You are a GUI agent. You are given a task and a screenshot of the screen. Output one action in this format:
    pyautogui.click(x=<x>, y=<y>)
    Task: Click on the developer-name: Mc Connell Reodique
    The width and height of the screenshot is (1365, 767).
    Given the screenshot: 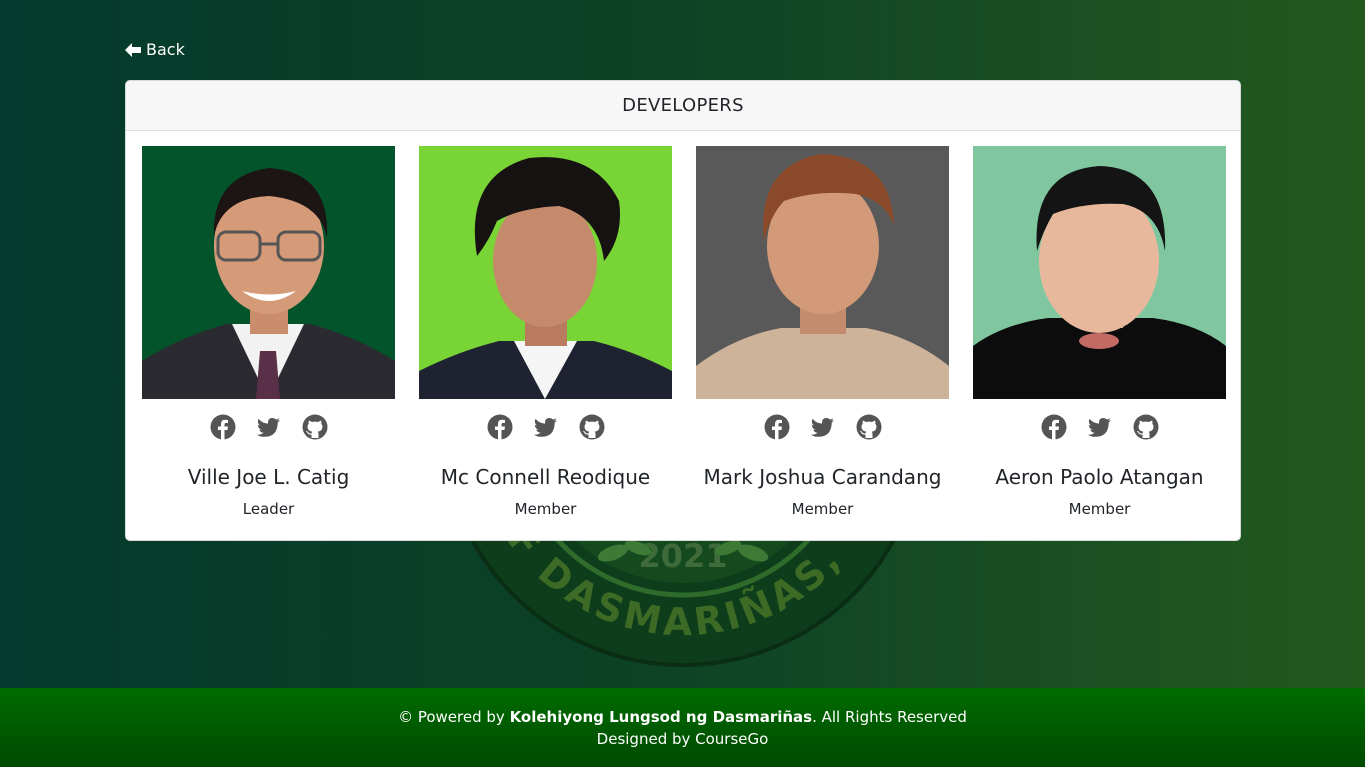 What is the action you would take?
    pyautogui.click(x=545, y=477)
    